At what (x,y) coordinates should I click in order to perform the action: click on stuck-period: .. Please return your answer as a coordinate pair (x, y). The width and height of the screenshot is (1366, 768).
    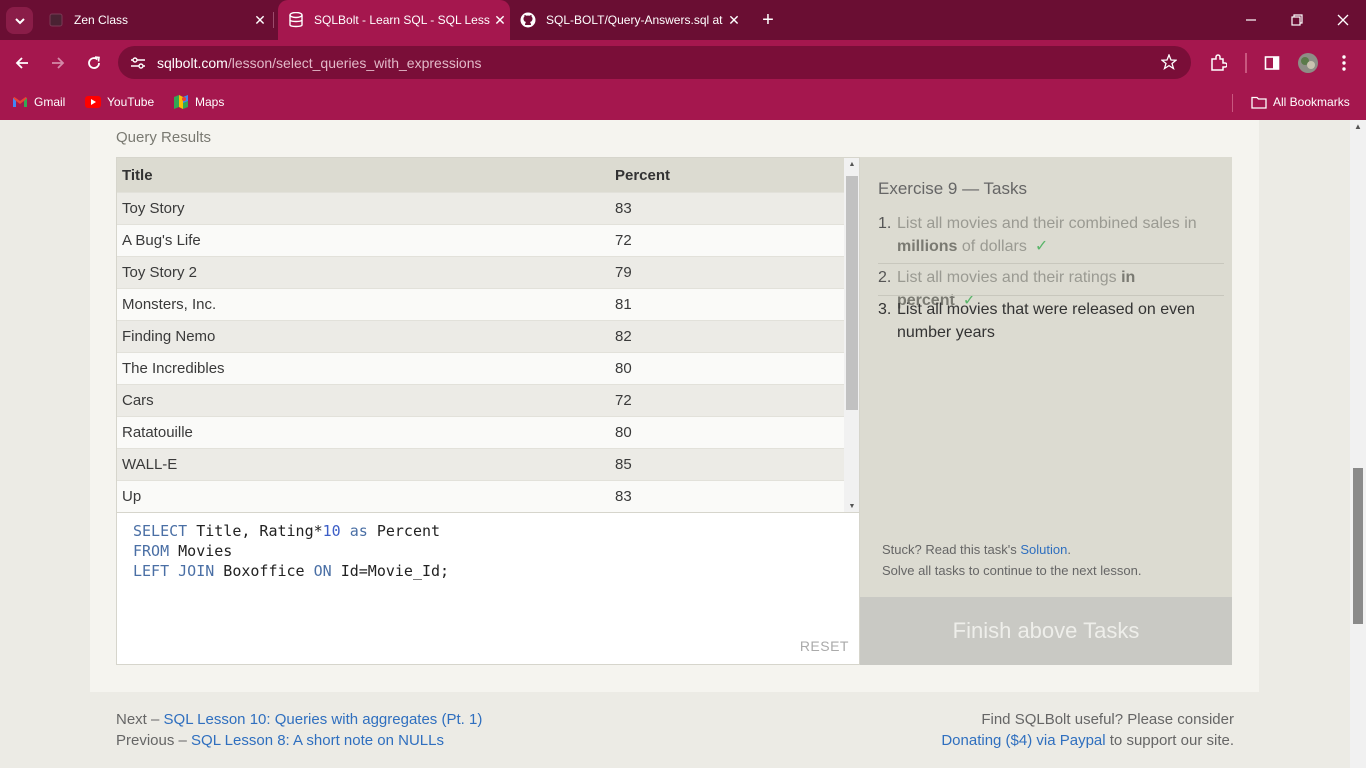
    Looking at the image, I should click on (1069, 549).